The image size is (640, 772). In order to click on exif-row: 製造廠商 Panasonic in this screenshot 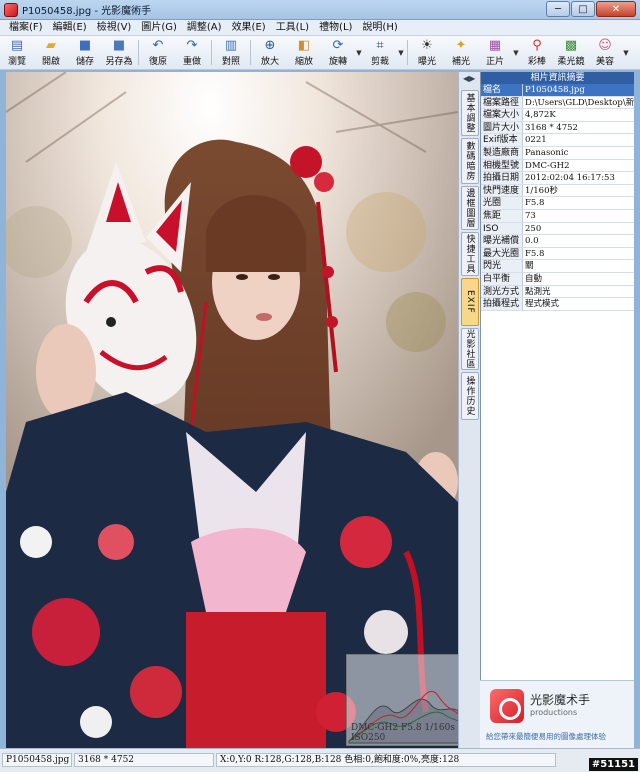, I will do `click(557, 153)`.